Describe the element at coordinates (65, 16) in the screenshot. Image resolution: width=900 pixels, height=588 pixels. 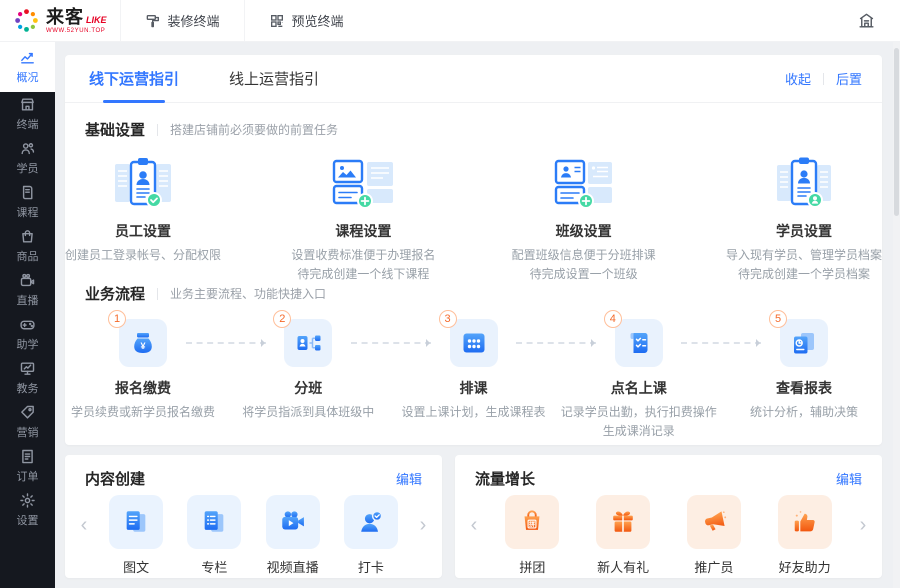
I see `brand-name: 来客` at that location.